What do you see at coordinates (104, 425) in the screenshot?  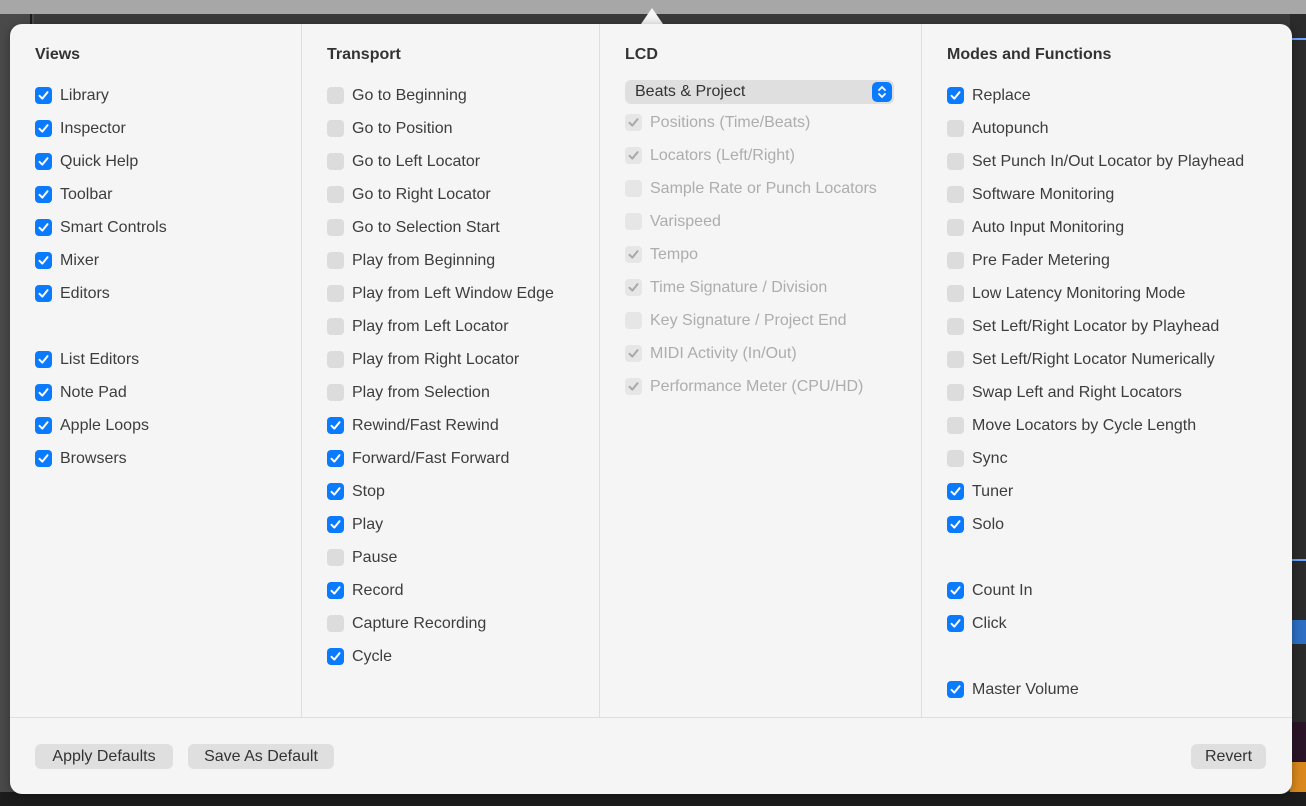 I see `checkbox-label: Apple Loops` at bounding box center [104, 425].